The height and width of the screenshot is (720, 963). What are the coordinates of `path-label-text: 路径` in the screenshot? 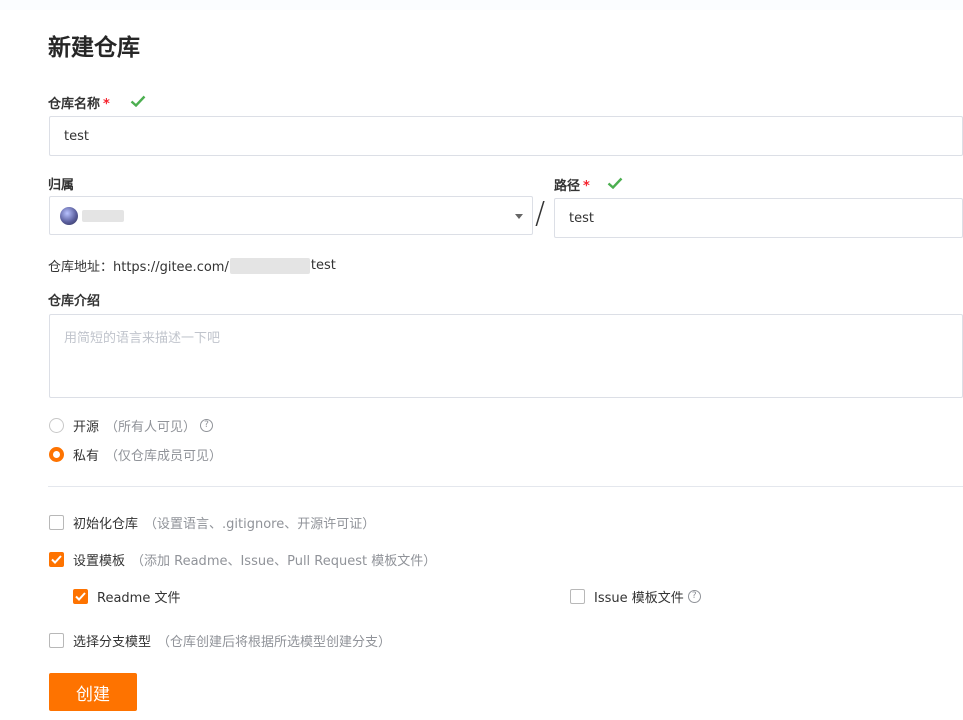 It's located at (567, 186).